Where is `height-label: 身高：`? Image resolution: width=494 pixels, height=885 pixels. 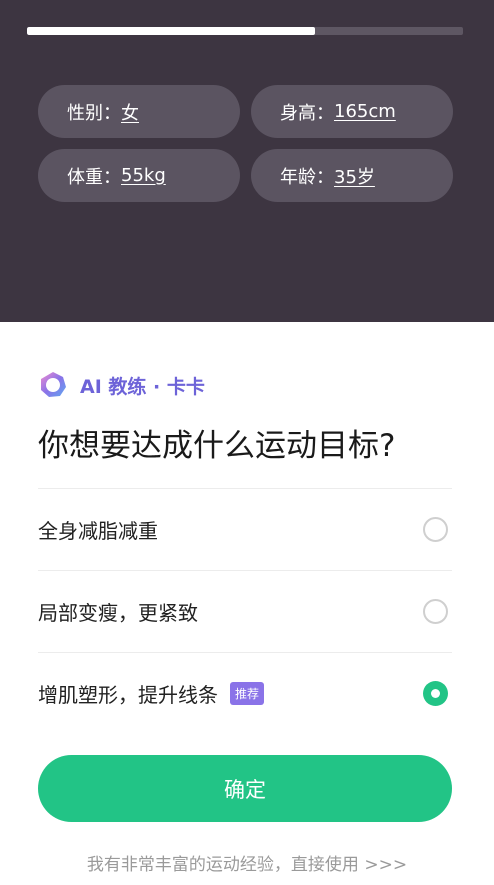
height-label: 身高： is located at coordinates (307, 113).